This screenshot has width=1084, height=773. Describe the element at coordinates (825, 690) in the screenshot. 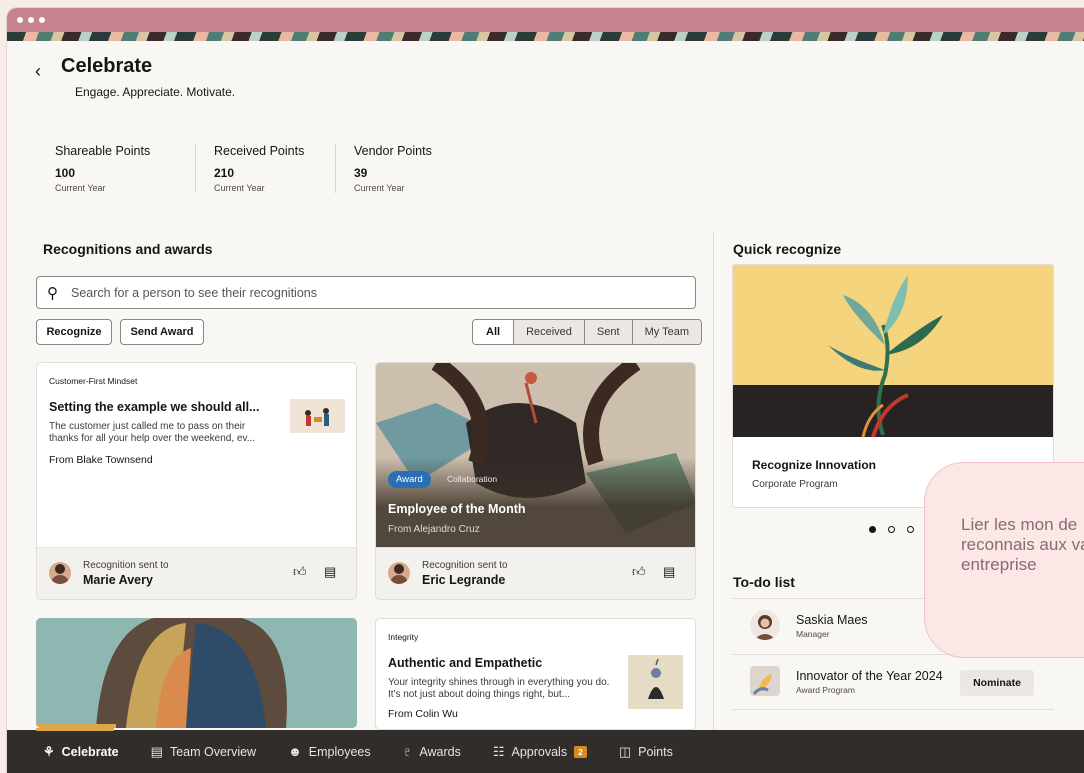

I see `todo-role: Award Program` at that location.